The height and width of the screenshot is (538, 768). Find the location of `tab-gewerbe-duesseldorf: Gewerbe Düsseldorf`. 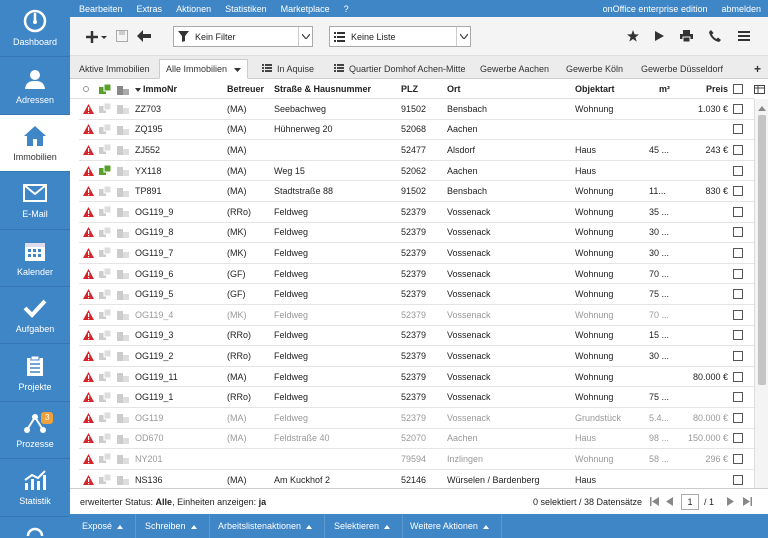

tab-gewerbe-duesseldorf: Gewerbe Düsseldorf is located at coordinates (682, 69).